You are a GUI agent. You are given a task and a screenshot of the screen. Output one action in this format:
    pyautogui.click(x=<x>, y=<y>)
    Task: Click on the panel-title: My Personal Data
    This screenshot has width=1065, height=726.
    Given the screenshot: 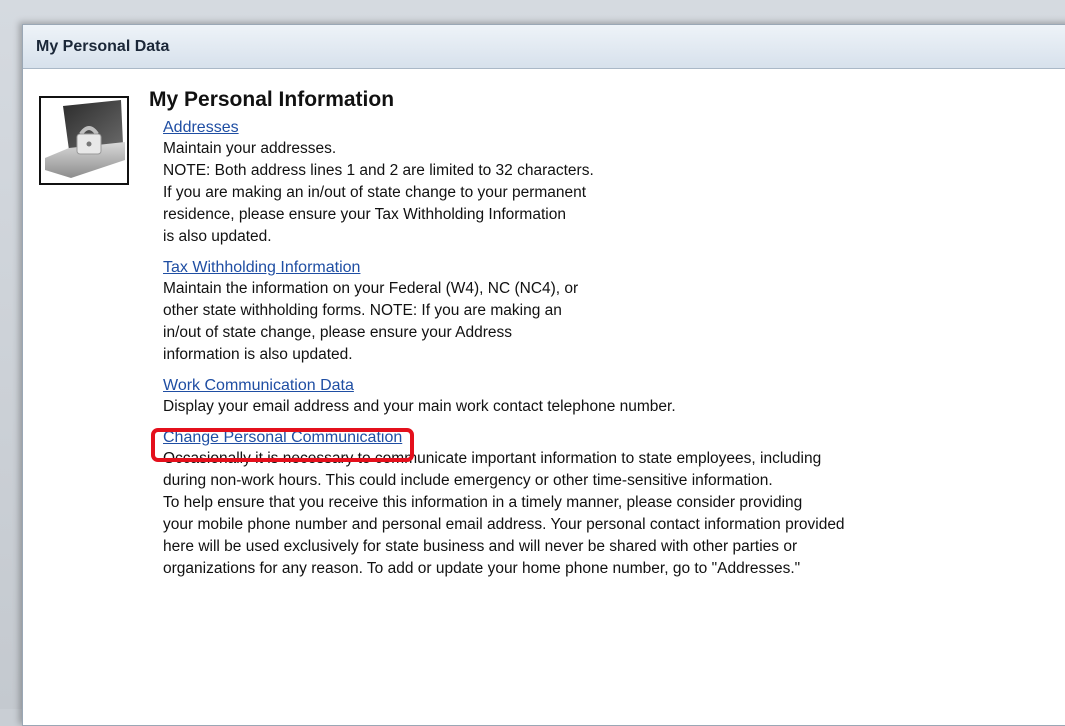 What is the action you would take?
    pyautogui.click(x=103, y=46)
    